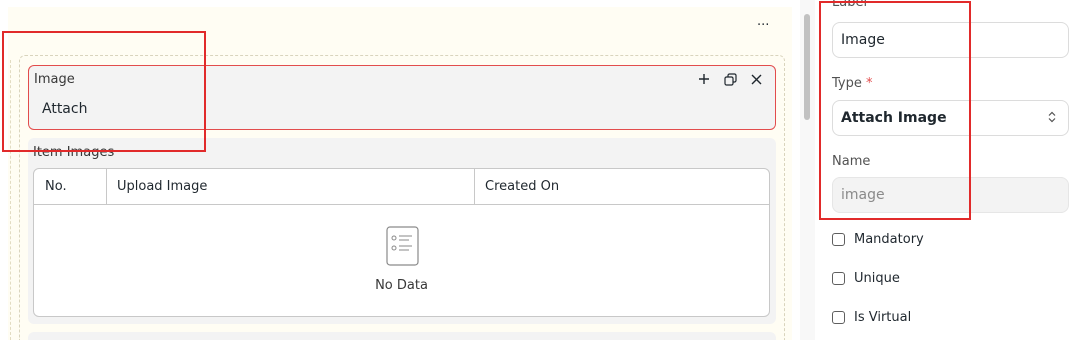 The height and width of the screenshot is (340, 1073). I want to click on grid-header: No. Upload Image Created On, so click(401, 187).